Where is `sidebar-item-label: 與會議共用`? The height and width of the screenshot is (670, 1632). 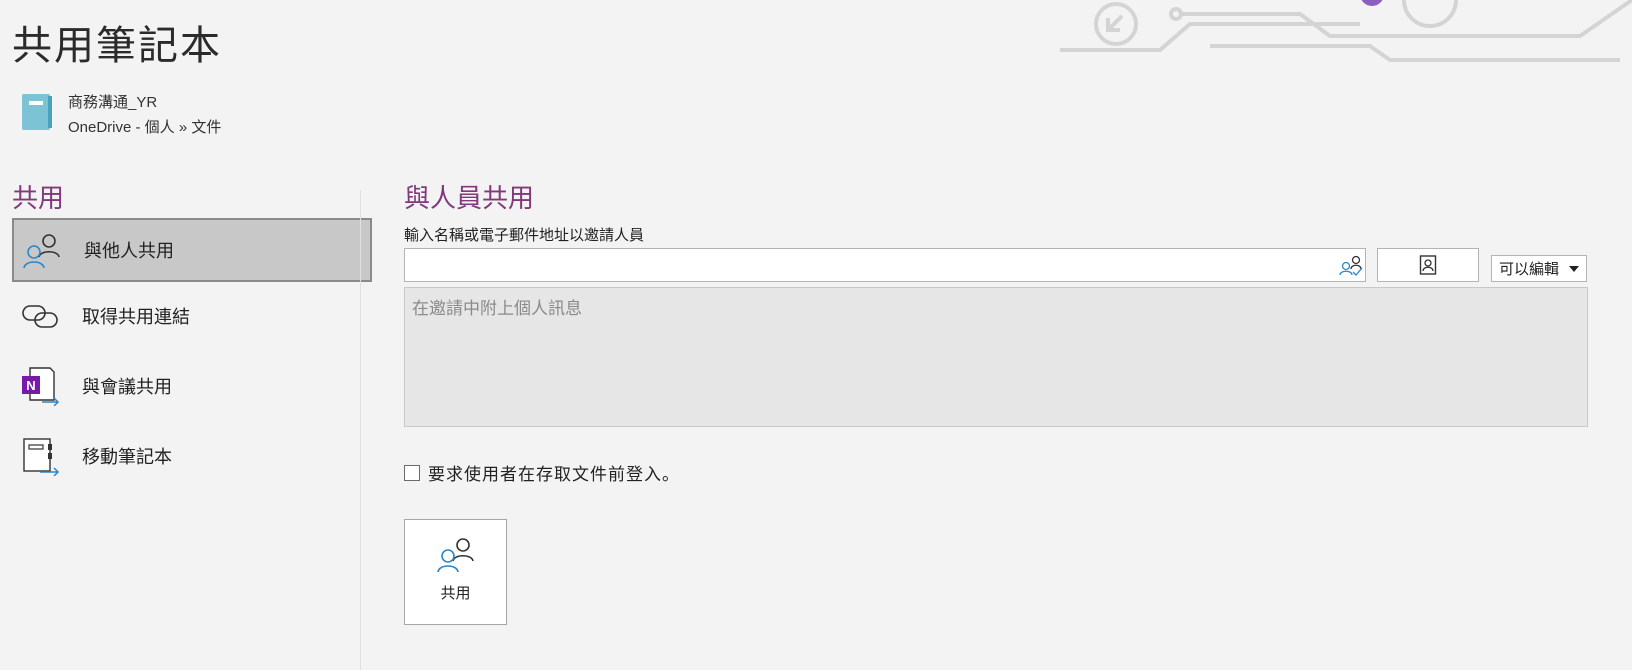
sidebar-item-label: 與會議共用 is located at coordinates (127, 387).